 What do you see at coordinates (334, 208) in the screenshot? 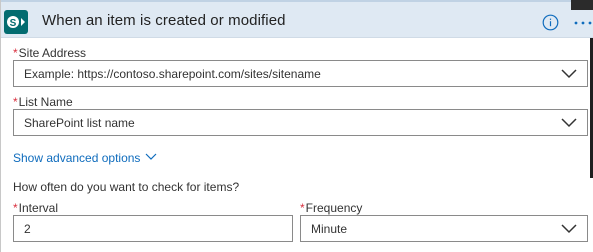
I see `frequency-label-text: Frequency` at bounding box center [334, 208].